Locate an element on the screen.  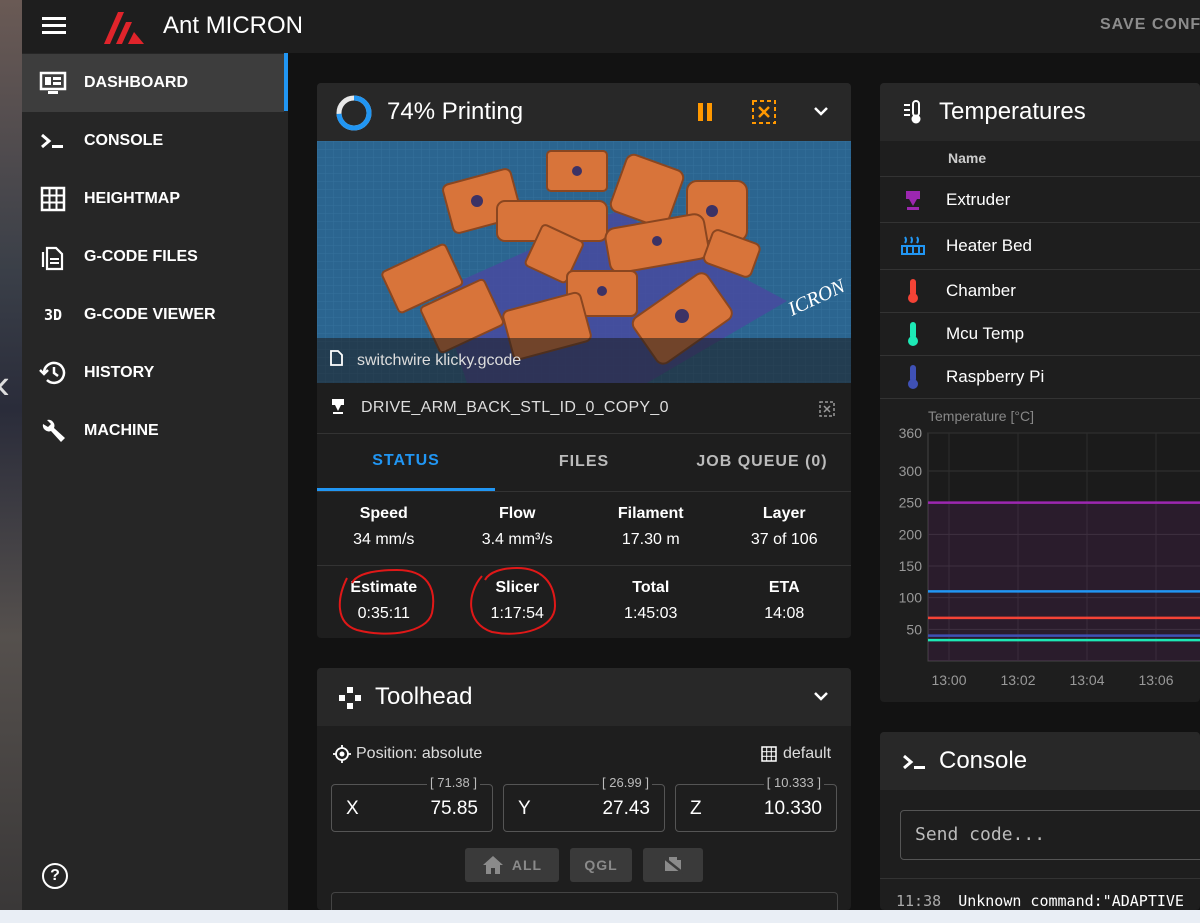
y-requested: [ 26.99 ] is located at coordinates (625, 782).